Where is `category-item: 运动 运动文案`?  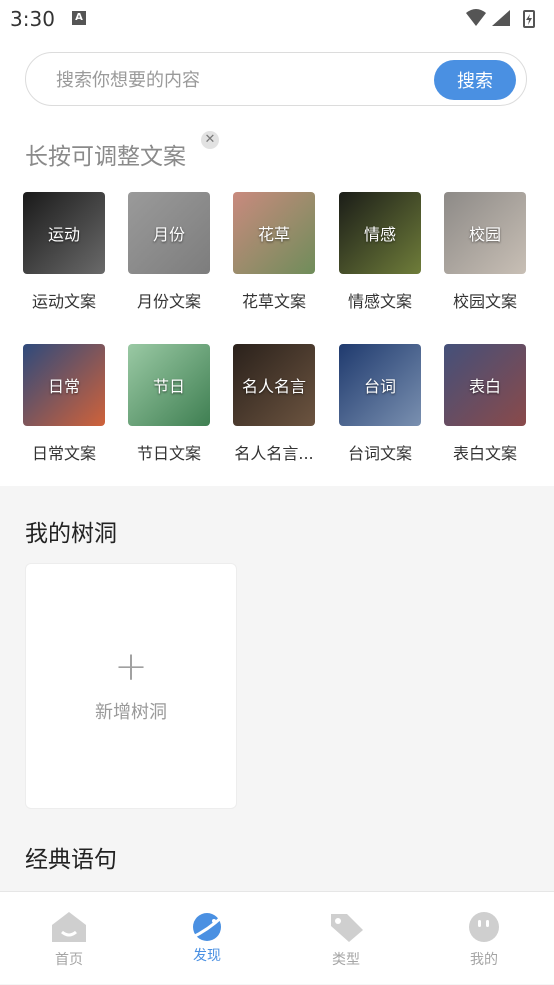
category-item: 运动 运动文案 is located at coordinates (64, 252).